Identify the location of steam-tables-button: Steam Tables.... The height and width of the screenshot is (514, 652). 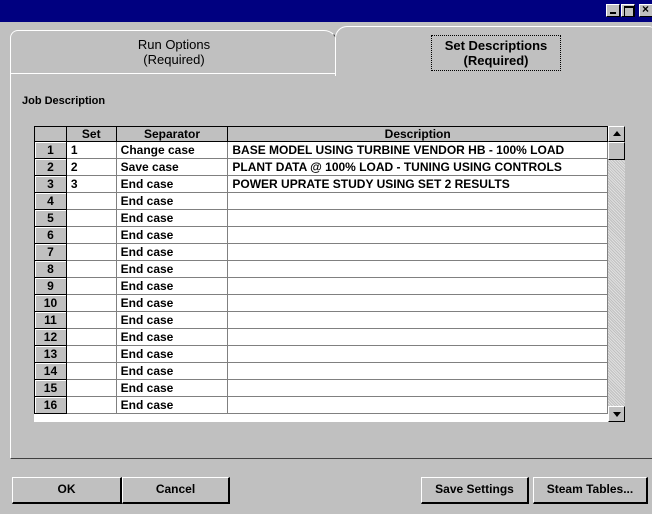
(590, 490).